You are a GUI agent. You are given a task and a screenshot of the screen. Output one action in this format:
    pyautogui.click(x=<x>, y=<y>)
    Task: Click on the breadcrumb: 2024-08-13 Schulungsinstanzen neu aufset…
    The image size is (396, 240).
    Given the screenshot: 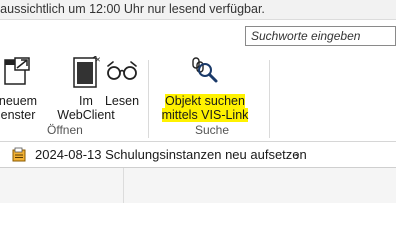 What is the action you would take?
    pyautogui.click(x=198, y=155)
    